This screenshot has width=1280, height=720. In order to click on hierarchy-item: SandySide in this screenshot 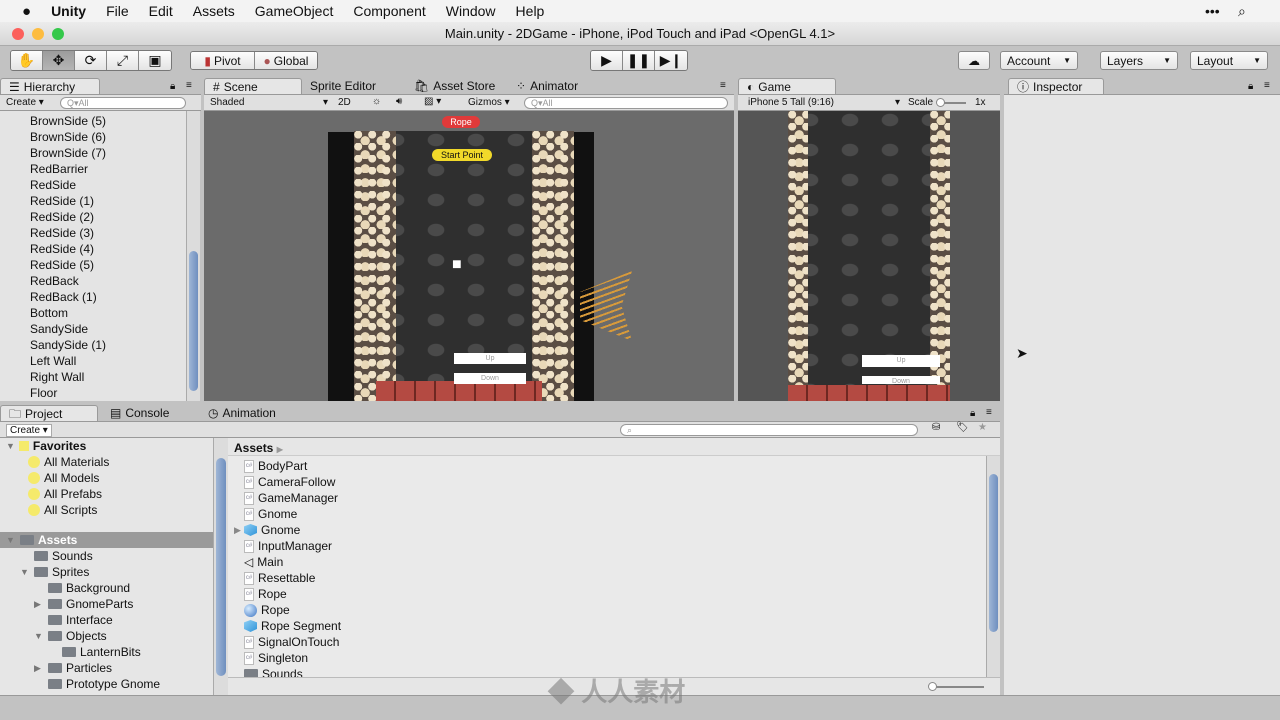, I will do `click(68, 329)`.